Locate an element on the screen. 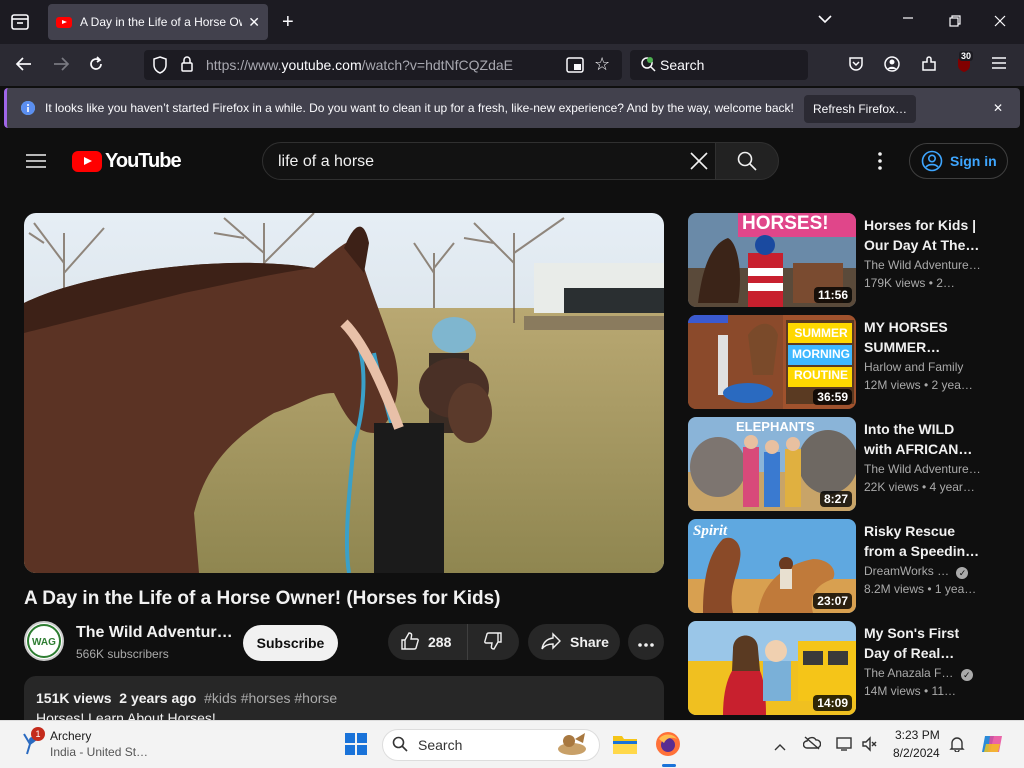 The width and height of the screenshot is (1024, 768). active-app-indicator is located at coordinates (669, 765).